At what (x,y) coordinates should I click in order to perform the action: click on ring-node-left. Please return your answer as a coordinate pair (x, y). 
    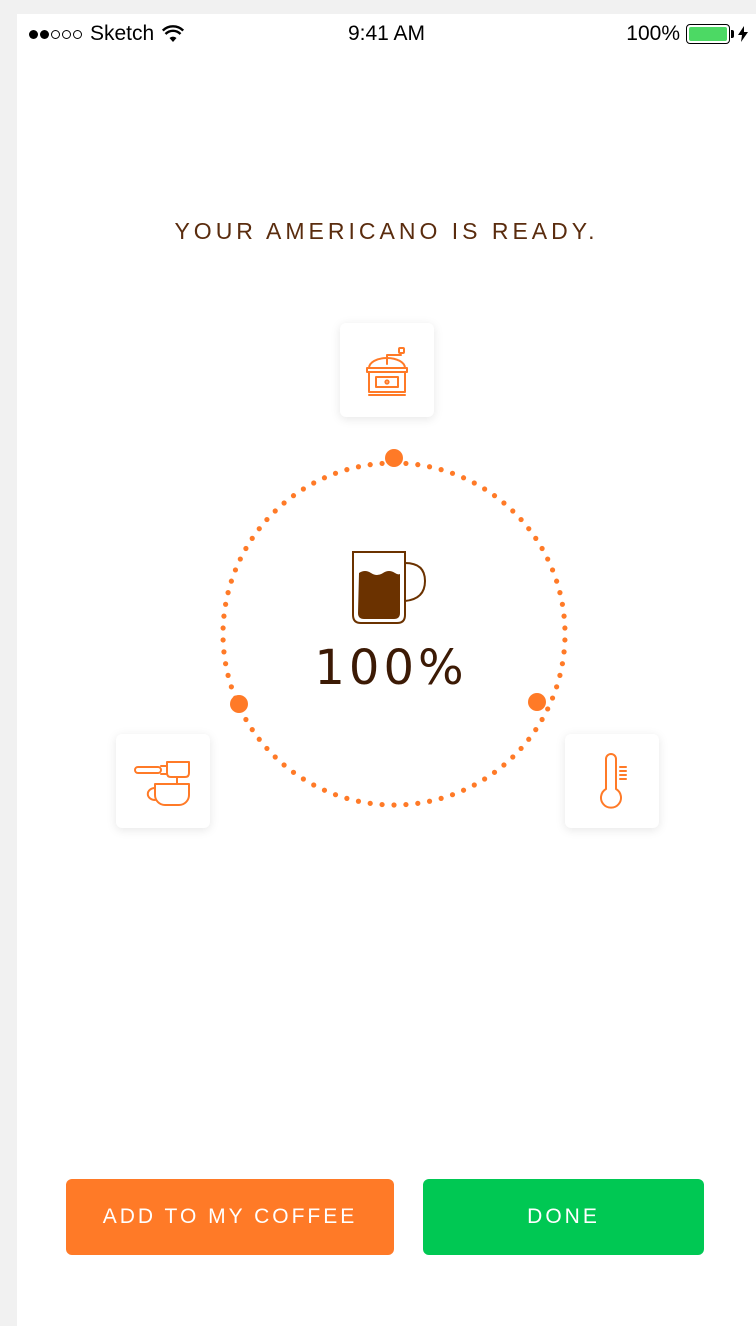
    Looking at the image, I should click on (239, 704).